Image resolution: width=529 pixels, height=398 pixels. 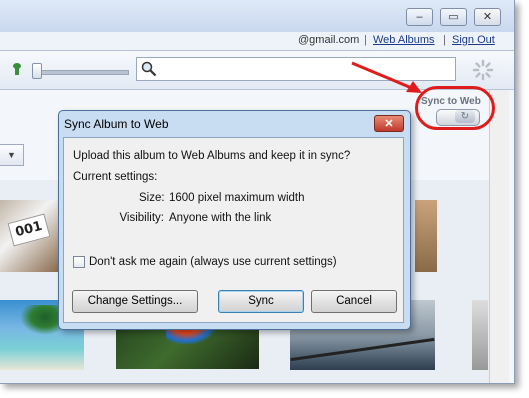 I want to click on sync-button: Sync, so click(x=261, y=301).